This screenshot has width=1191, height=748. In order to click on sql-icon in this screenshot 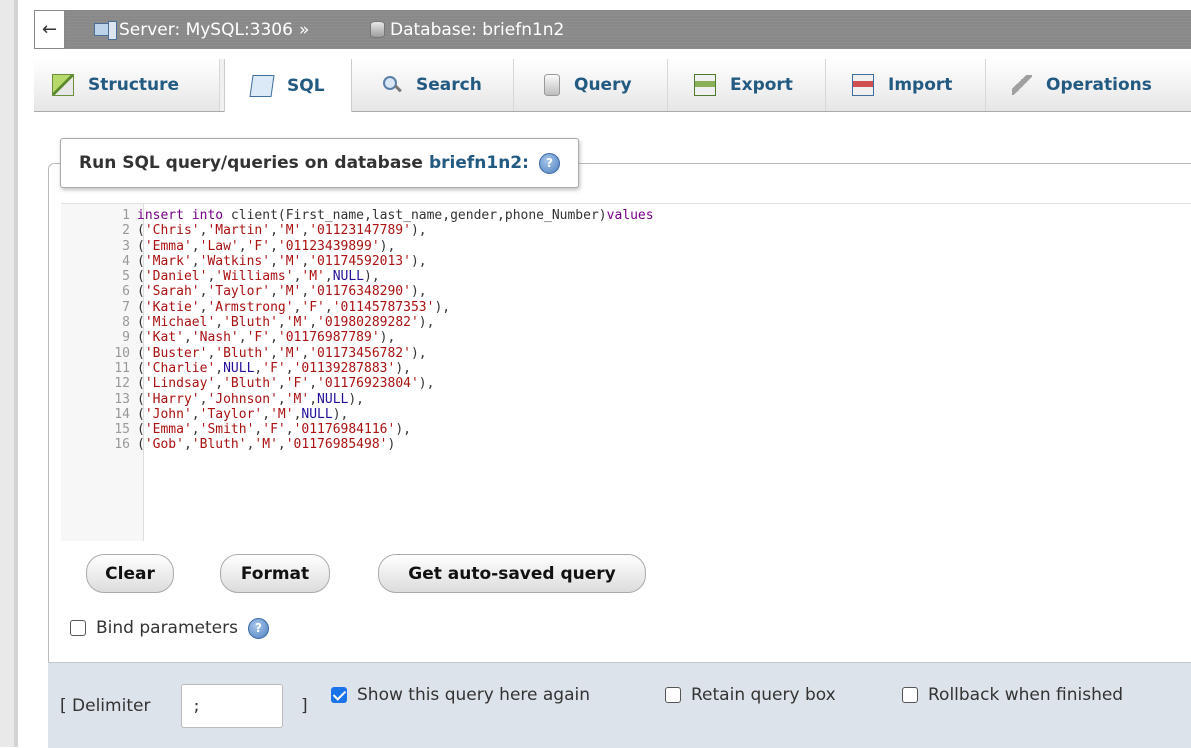, I will do `click(262, 85)`.